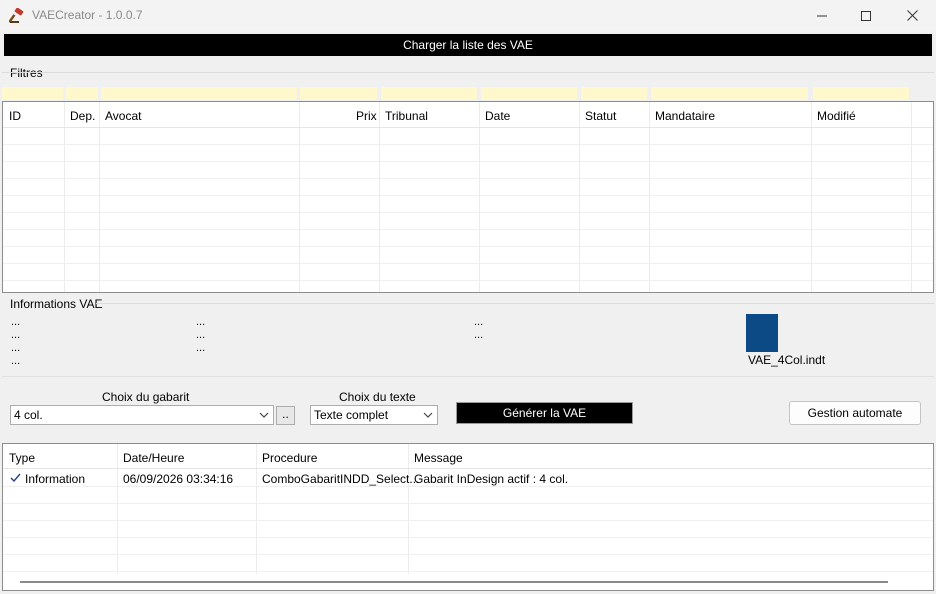 This screenshot has width=936, height=594. I want to click on checkmark-icon, so click(15, 478).